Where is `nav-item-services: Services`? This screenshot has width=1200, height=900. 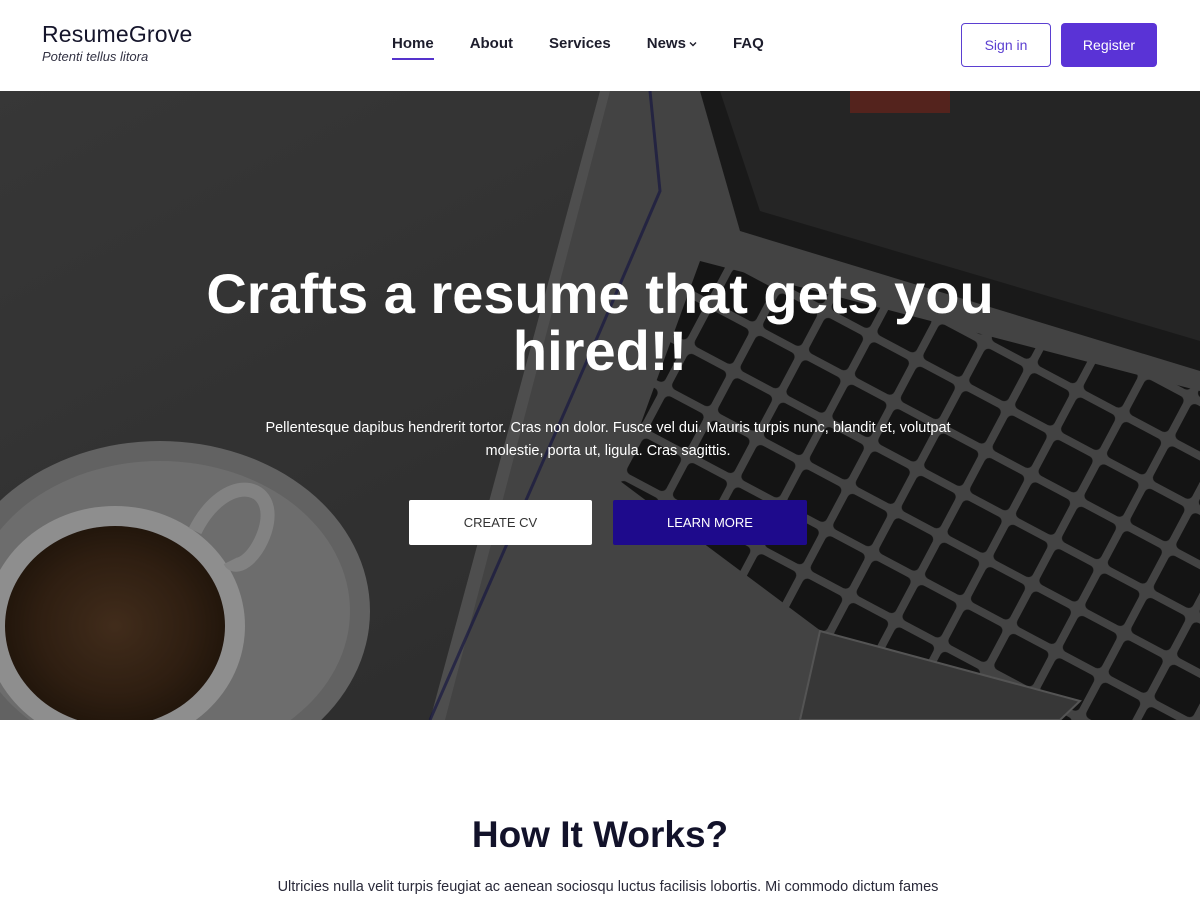 nav-item-services: Services is located at coordinates (580, 44).